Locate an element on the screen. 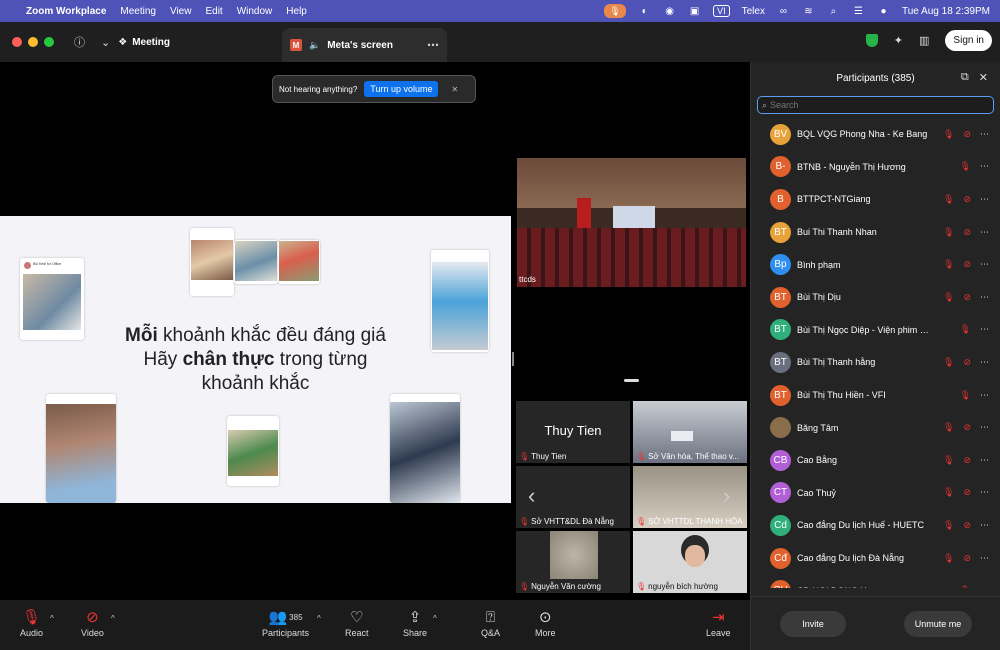  share-options-caret: ^ is located at coordinates (435, 618).